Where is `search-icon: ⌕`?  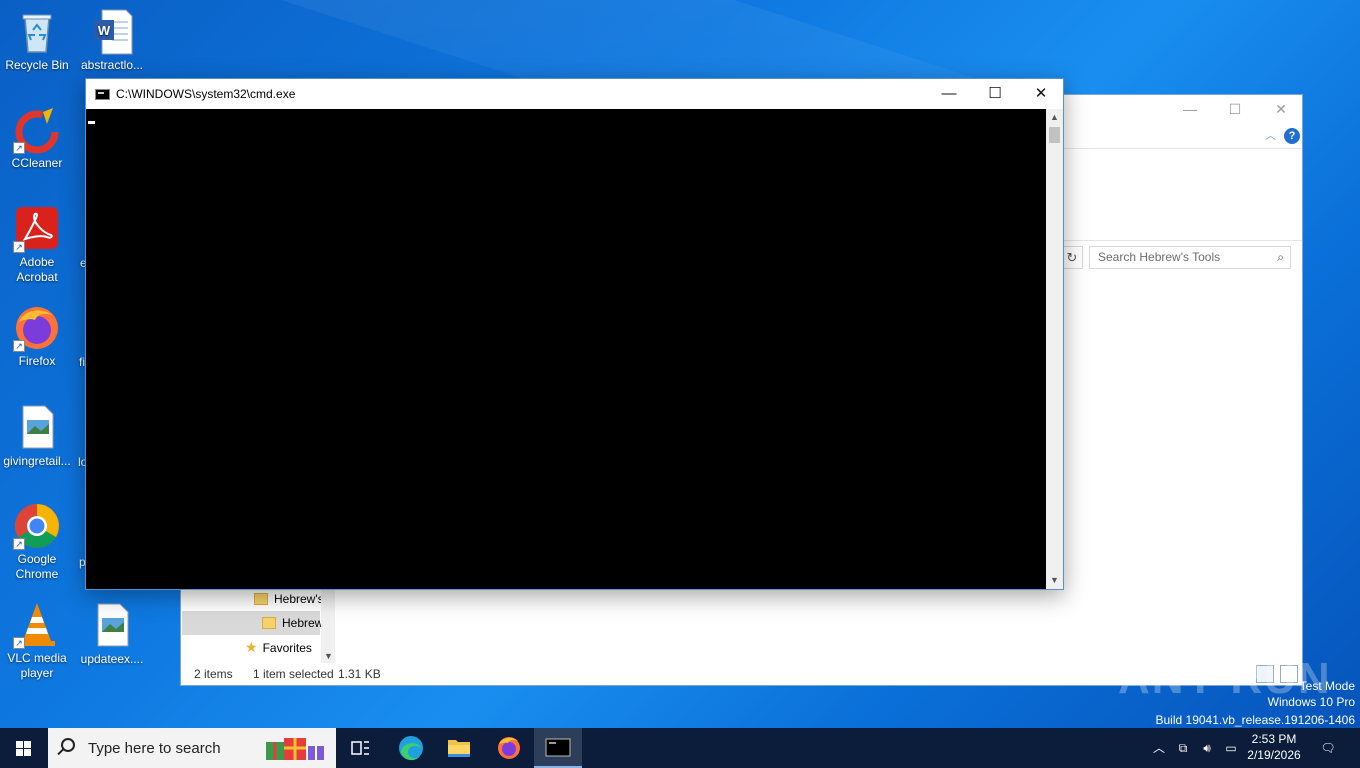 search-icon: ⌕ is located at coordinates (1280, 257).